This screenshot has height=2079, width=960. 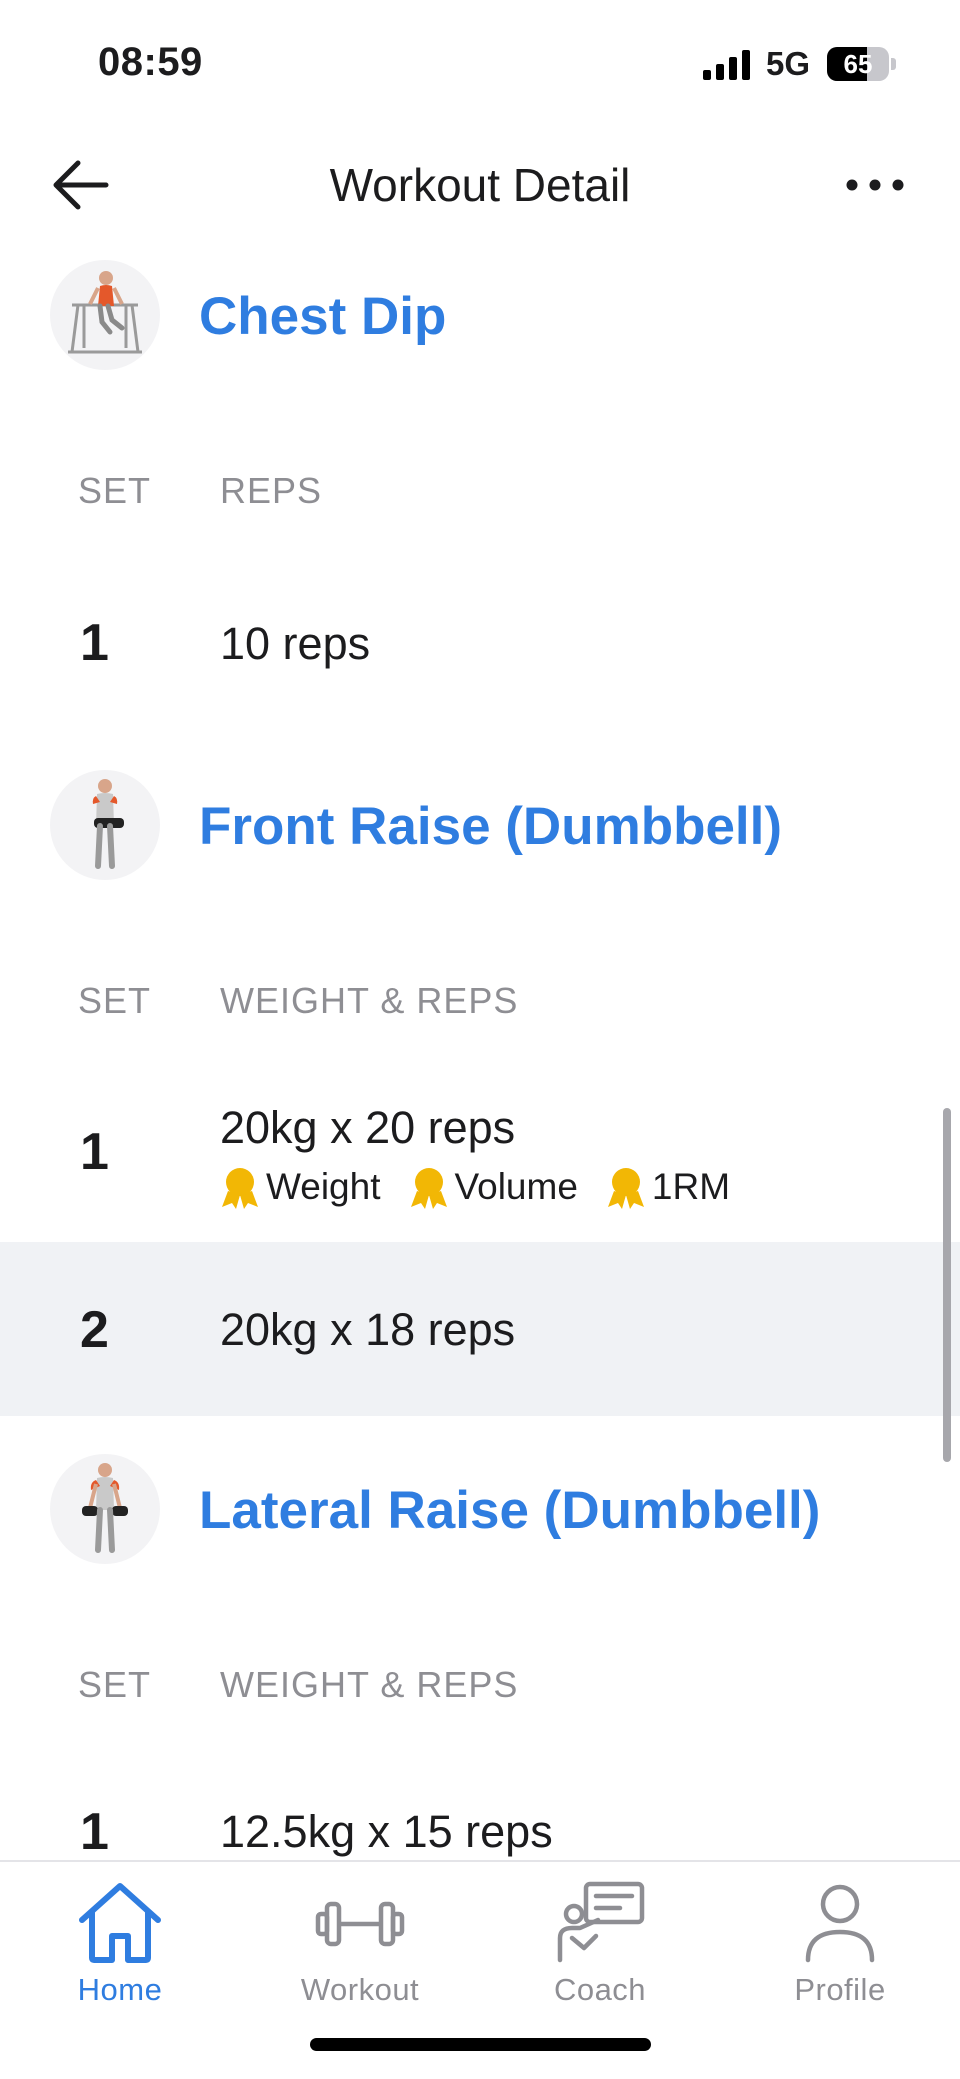 What do you see at coordinates (691, 1186) in the screenshot?
I see `badge-label: 1RM` at bounding box center [691, 1186].